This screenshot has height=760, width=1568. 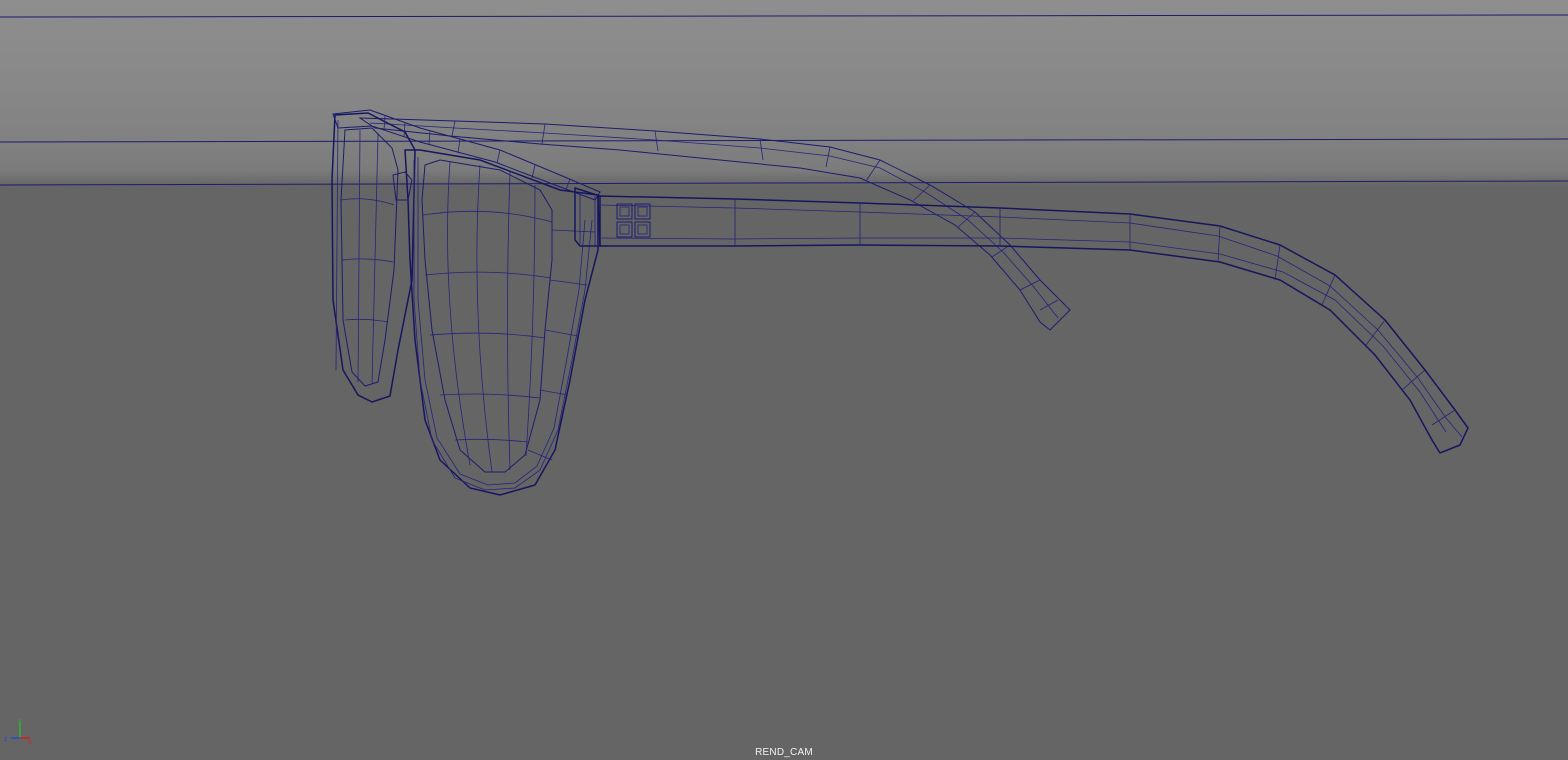 What do you see at coordinates (784, 16) in the screenshot?
I see `horizon-line-top` at bounding box center [784, 16].